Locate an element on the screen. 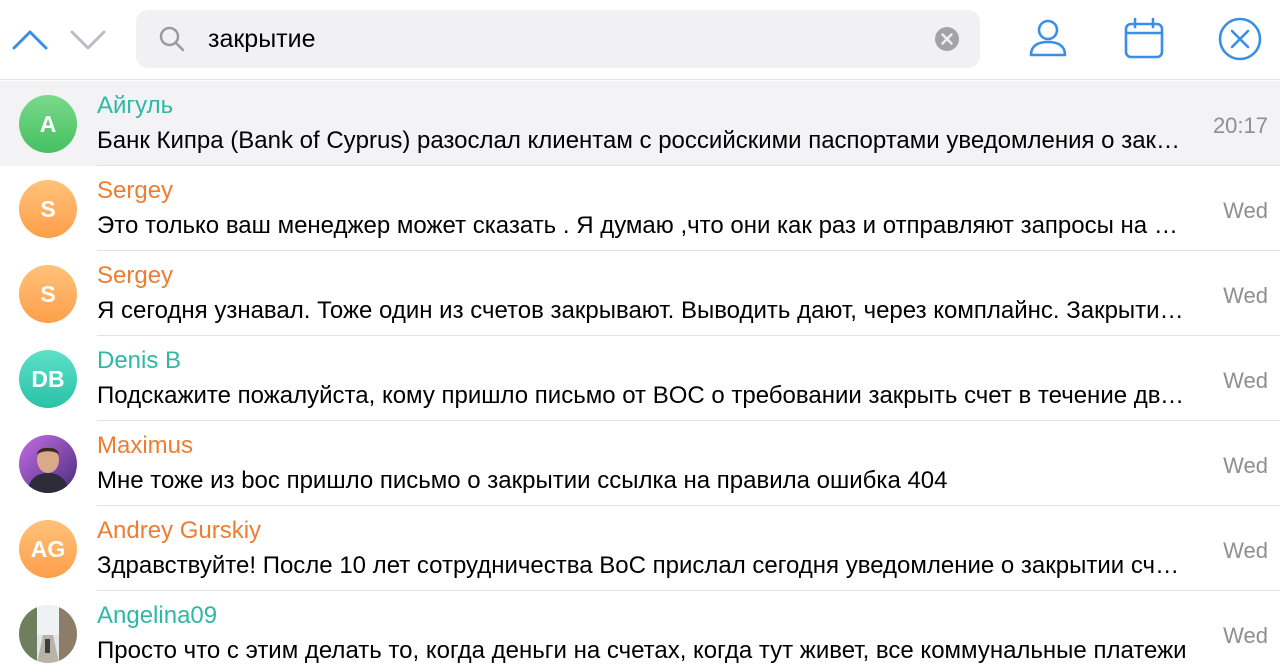 The height and width of the screenshot is (672, 1280). search-toolbar is located at coordinates (640, 40).